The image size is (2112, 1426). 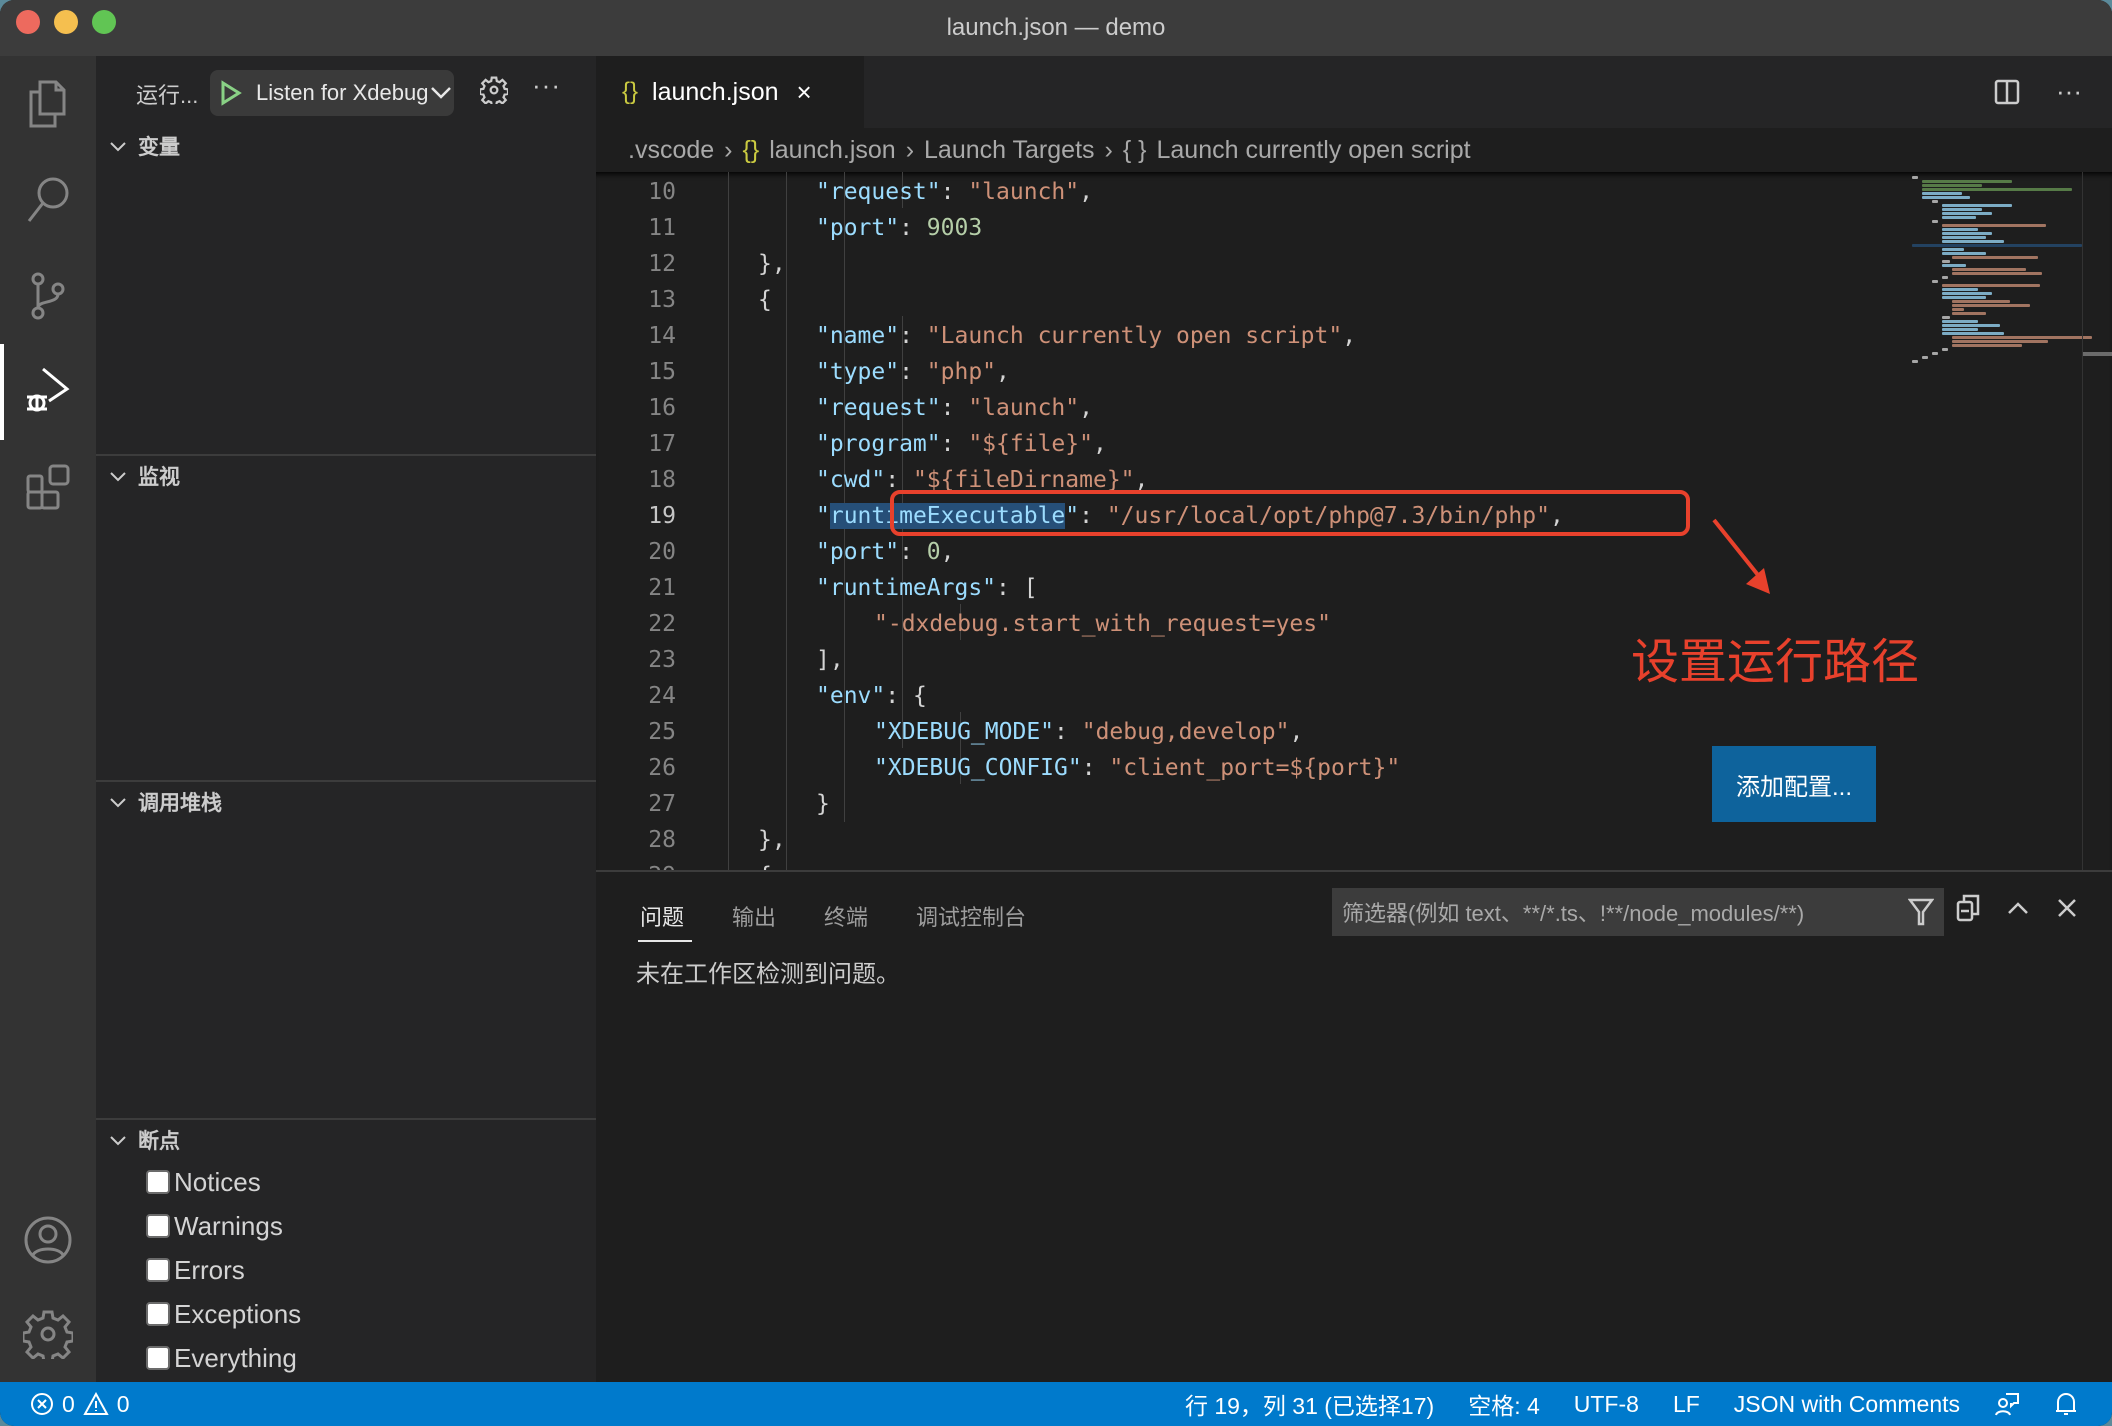 What do you see at coordinates (80, 1404) in the screenshot?
I see `problems-status: 0 0` at bounding box center [80, 1404].